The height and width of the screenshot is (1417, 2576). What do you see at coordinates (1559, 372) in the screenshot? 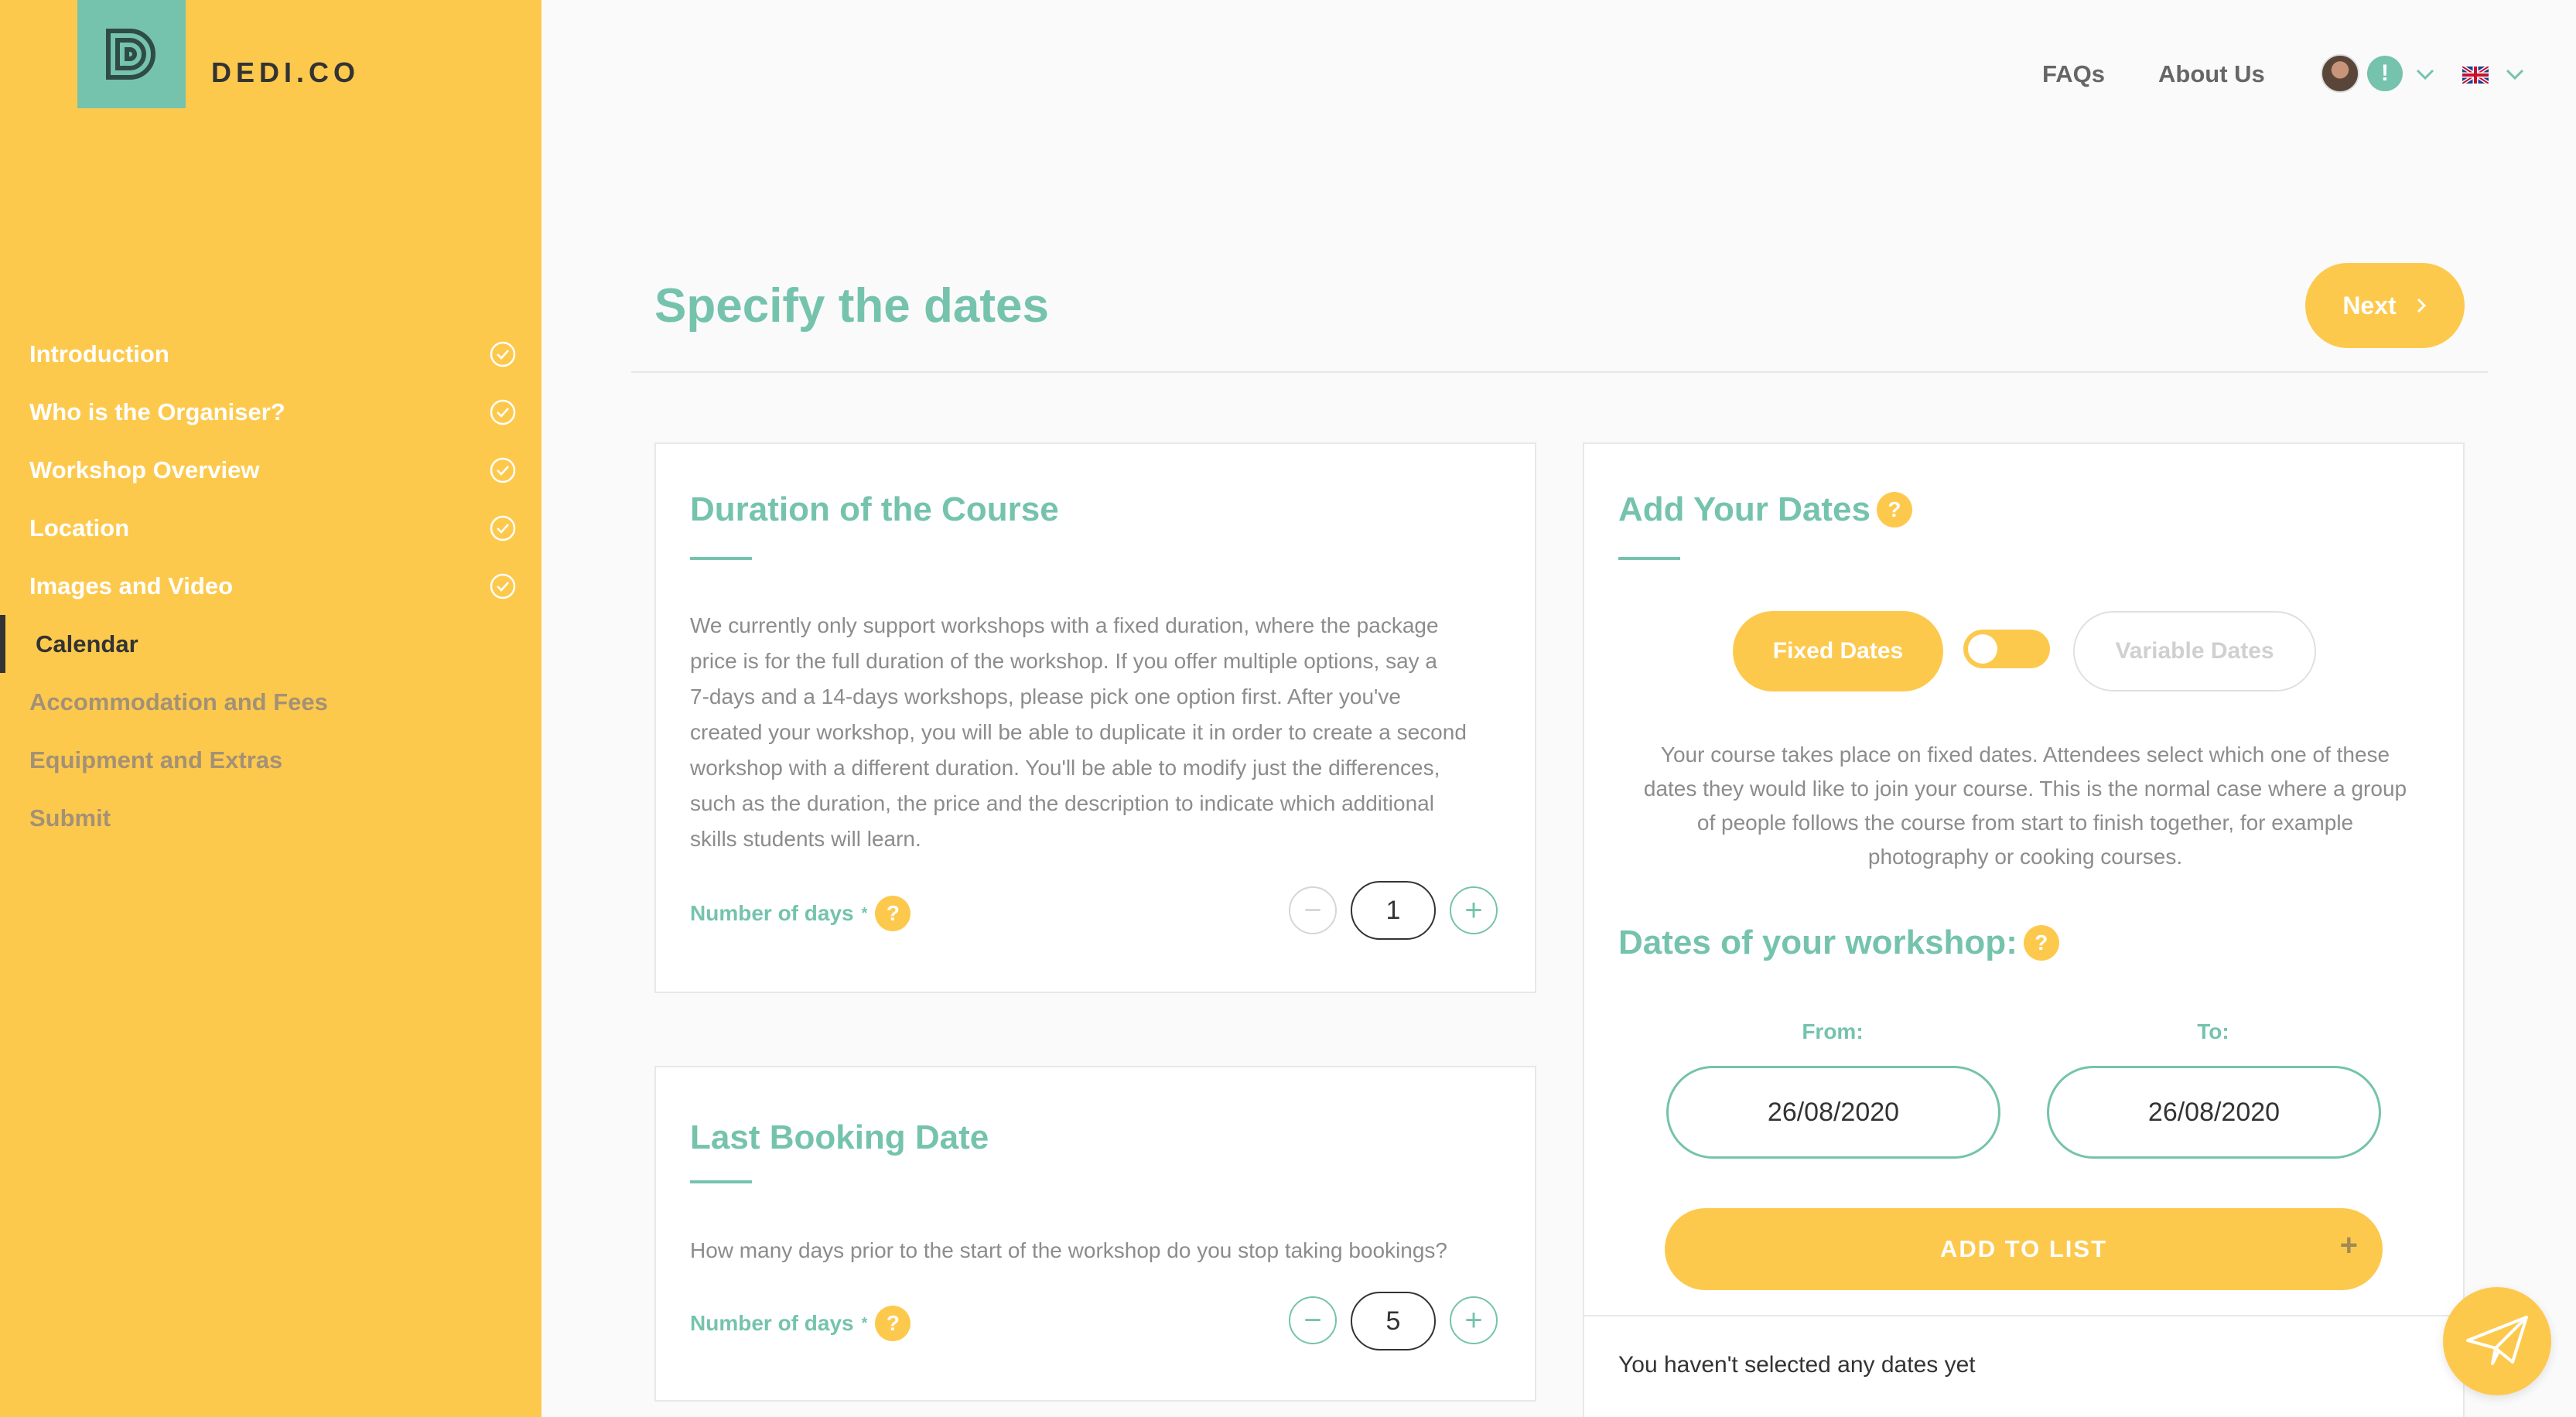
I see `header-divider` at bounding box center [1559, 372].